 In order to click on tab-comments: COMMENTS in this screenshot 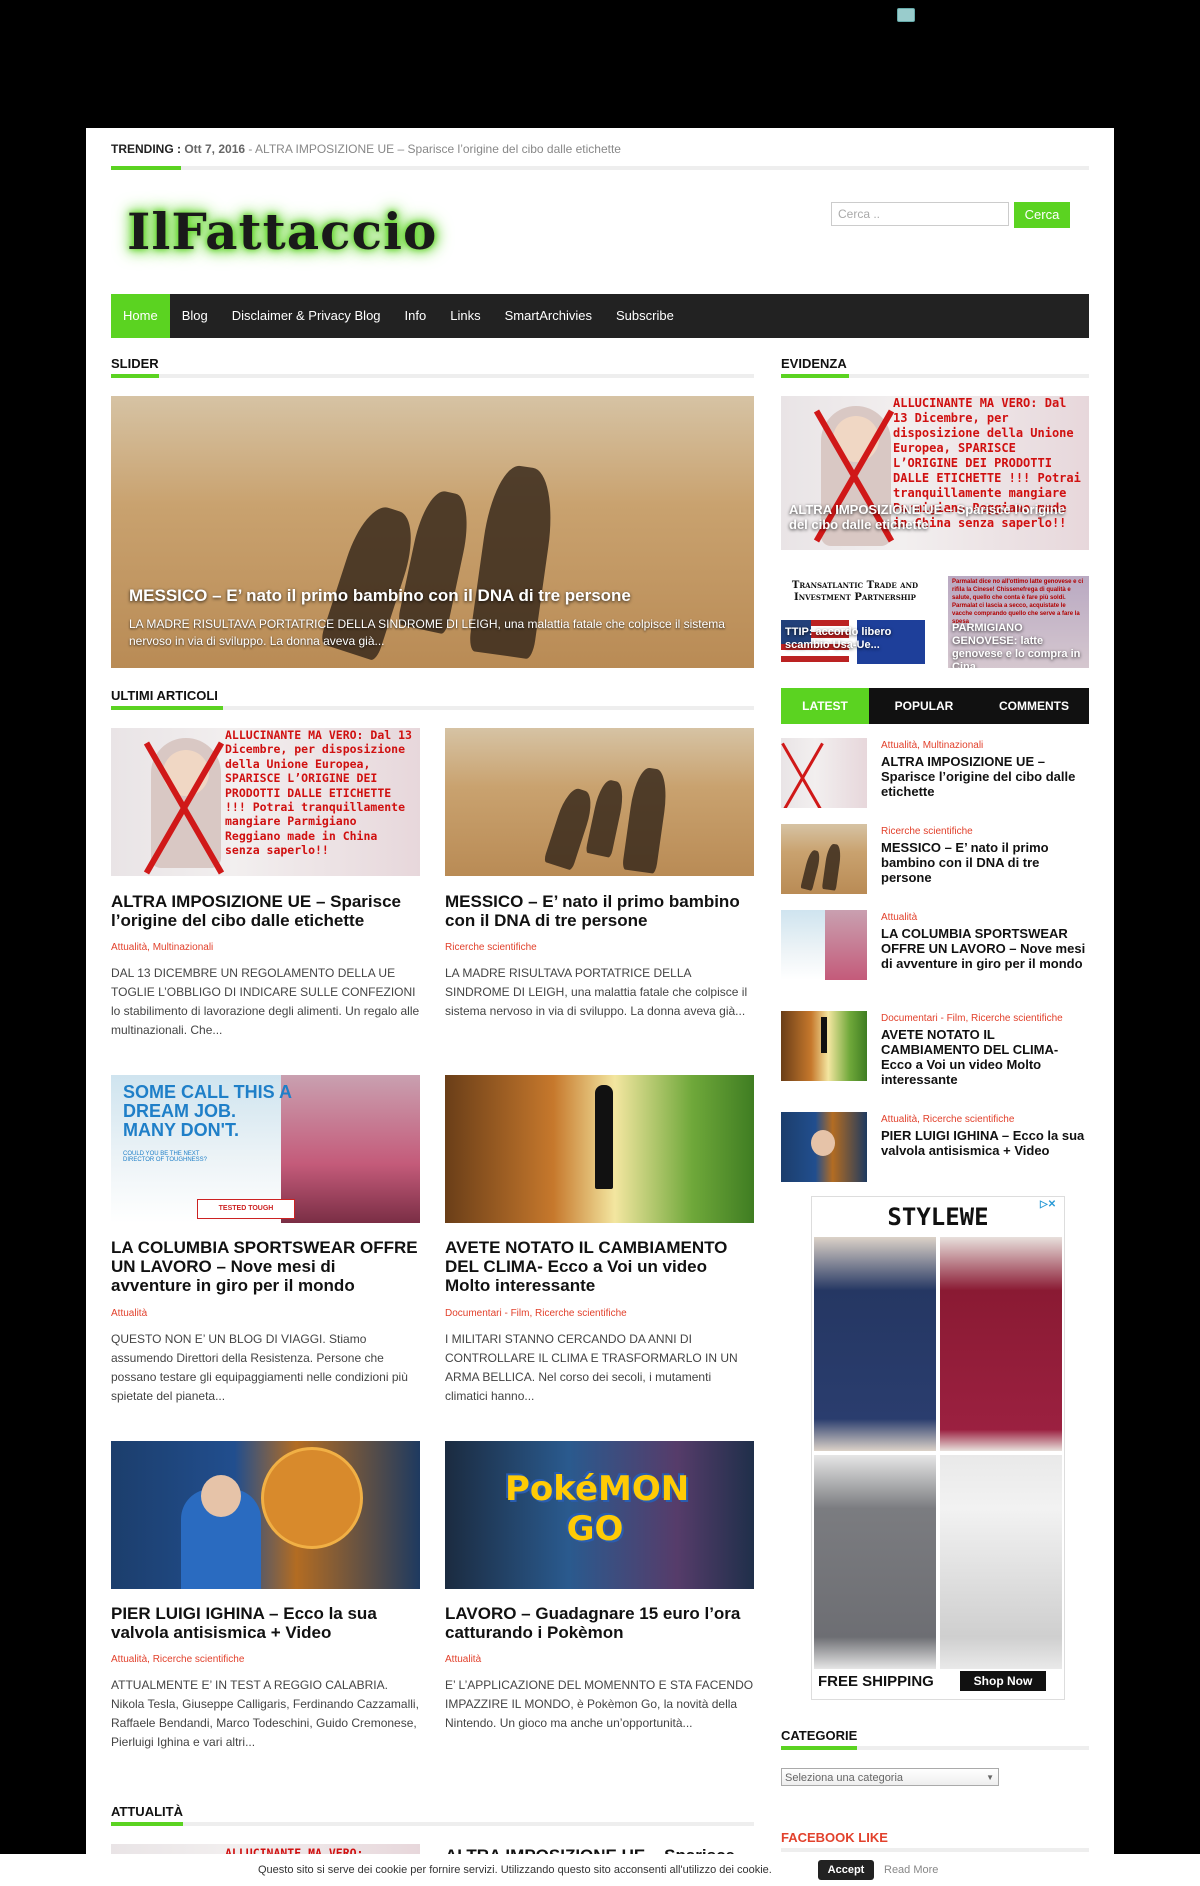, I will do `click(1034, 706)`.